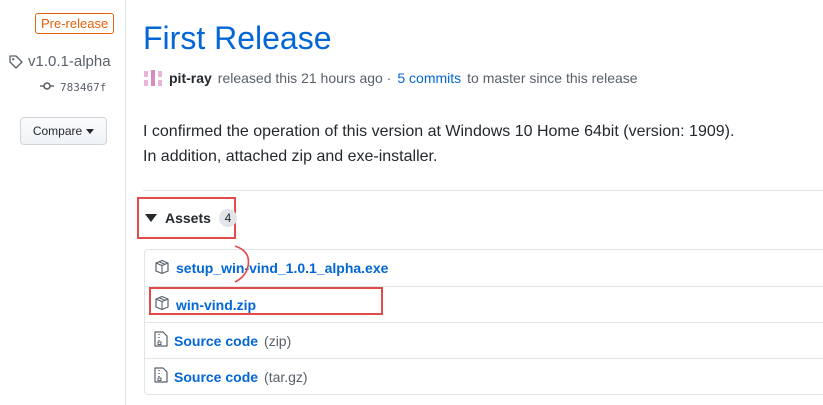  Describe the element at coordinates (552, 78) in the screenshot. I see `commits-suffix: to master since this release` at that location.